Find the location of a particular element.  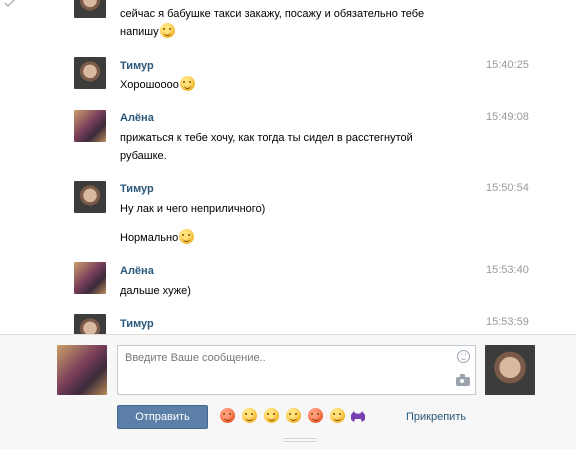

neutral-icon is located at coordinates (271, 415).